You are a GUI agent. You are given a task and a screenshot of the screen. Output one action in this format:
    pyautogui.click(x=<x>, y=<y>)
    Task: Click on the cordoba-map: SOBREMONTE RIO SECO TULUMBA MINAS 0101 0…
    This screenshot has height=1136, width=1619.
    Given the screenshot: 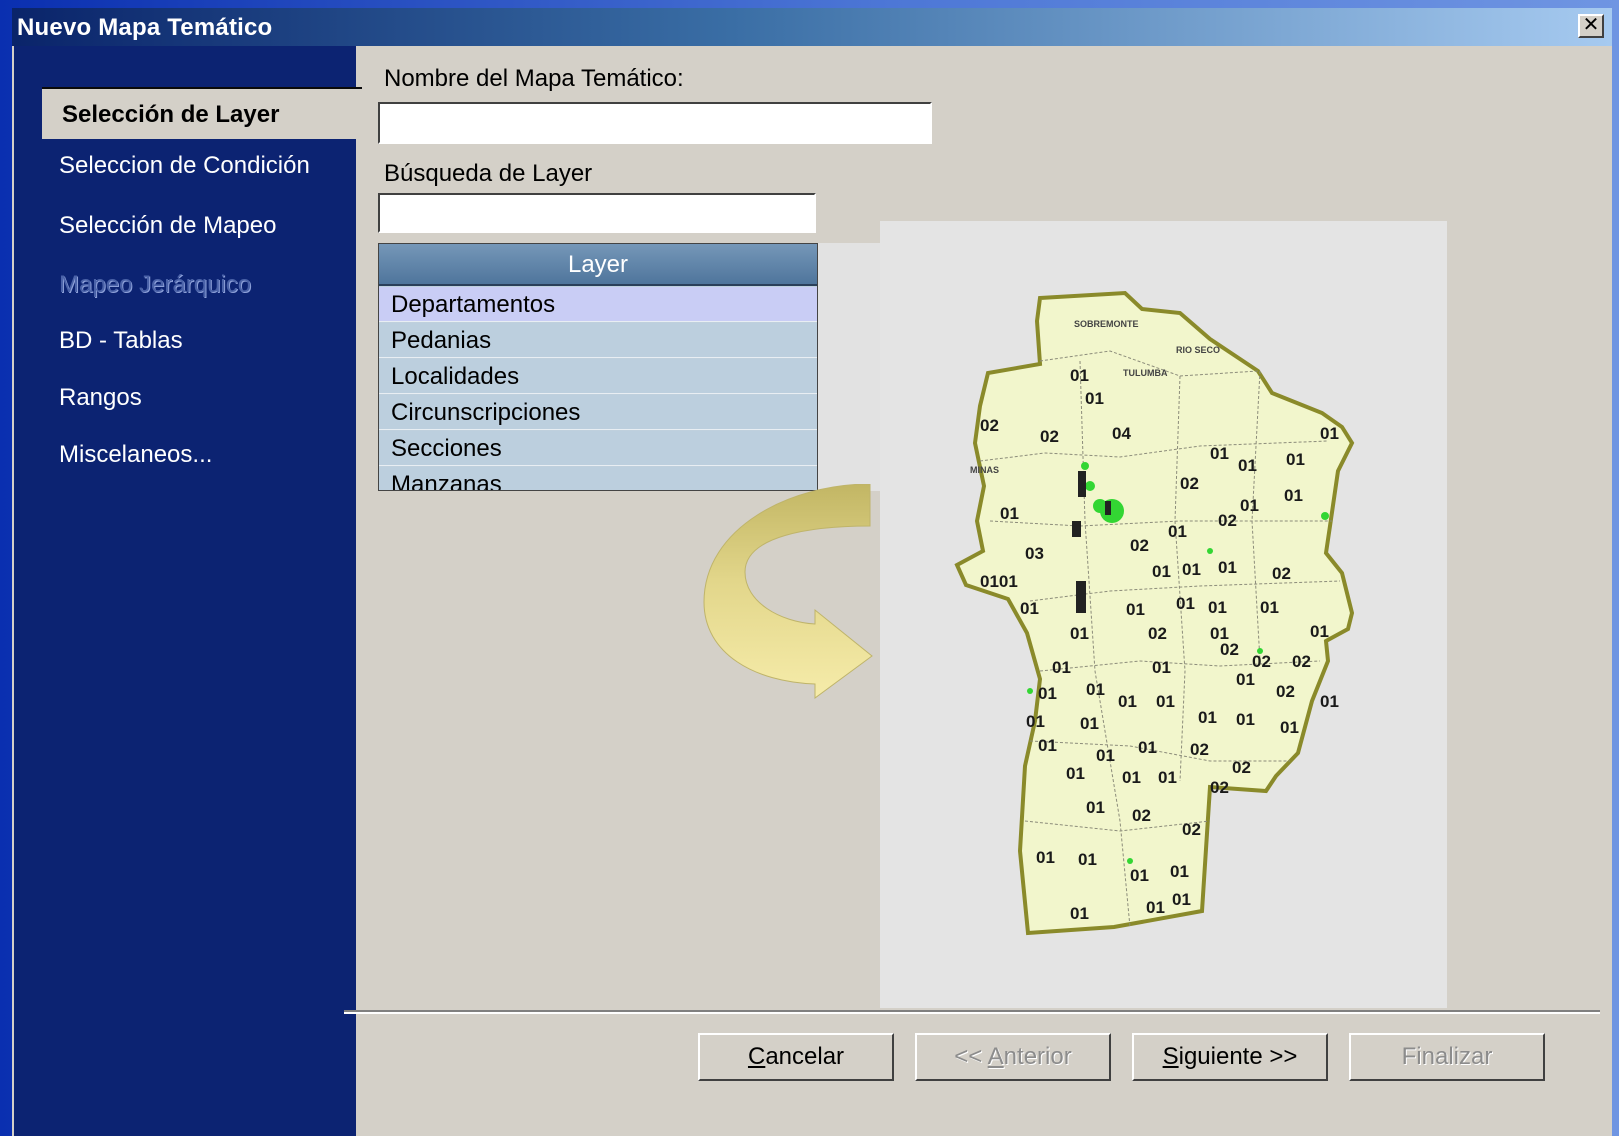 What is the action you would take?
    pyautogui.click(x=1154, y=613)
    